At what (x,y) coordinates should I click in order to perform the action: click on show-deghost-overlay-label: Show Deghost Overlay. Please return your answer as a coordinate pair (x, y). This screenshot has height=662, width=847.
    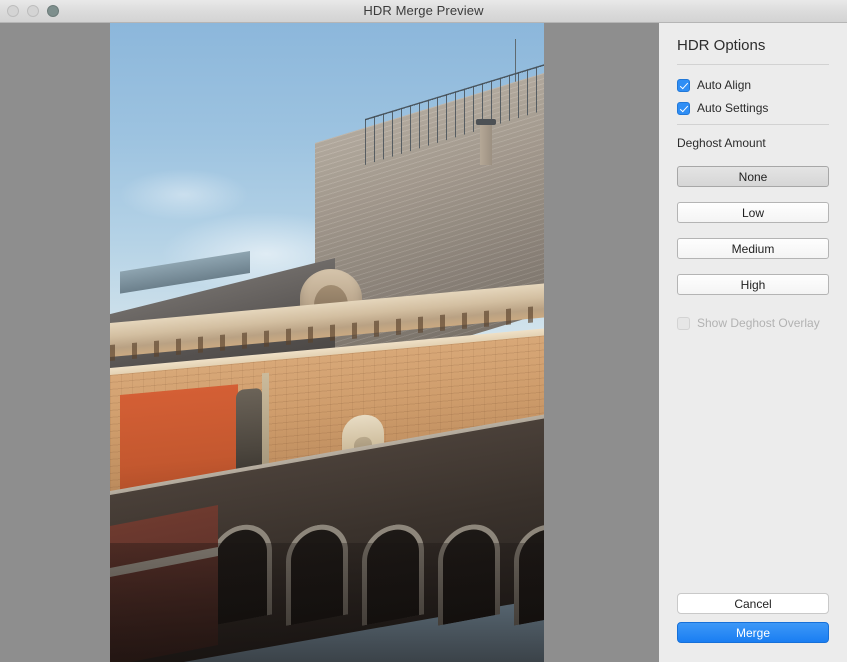
    Looking at the image, I should click on (758, 323).